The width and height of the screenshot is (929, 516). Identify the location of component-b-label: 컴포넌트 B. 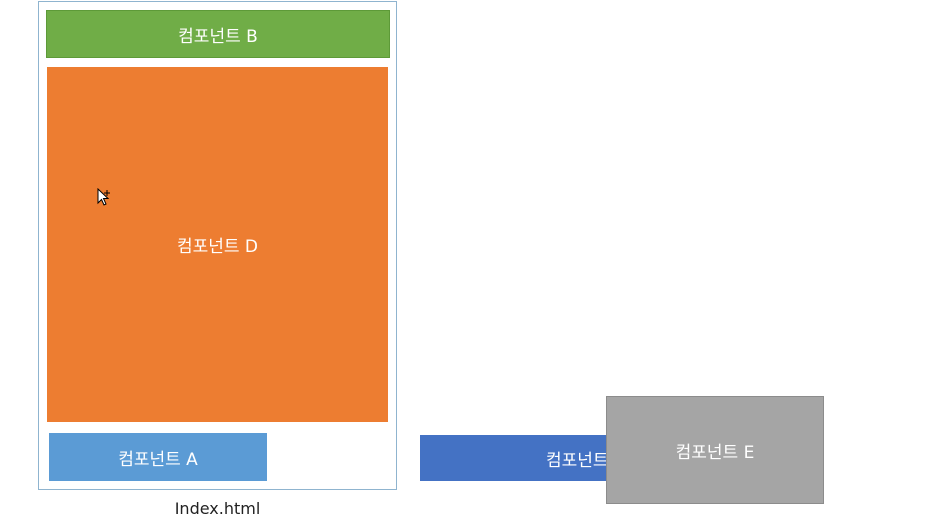
(218, 36).